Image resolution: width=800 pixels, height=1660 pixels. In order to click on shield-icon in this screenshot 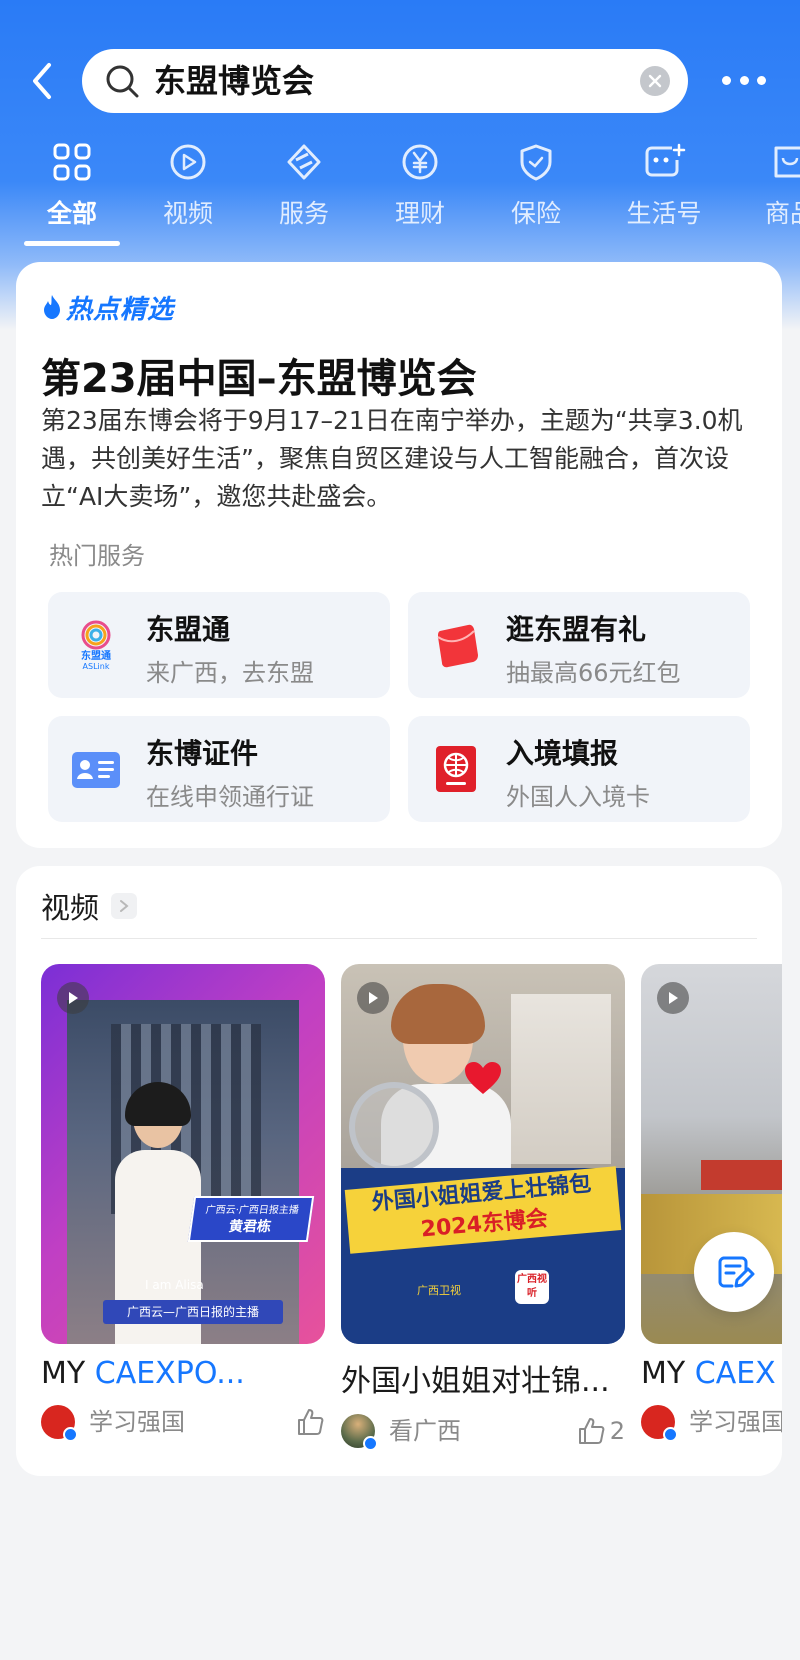, I will do `click(536, 162)`.